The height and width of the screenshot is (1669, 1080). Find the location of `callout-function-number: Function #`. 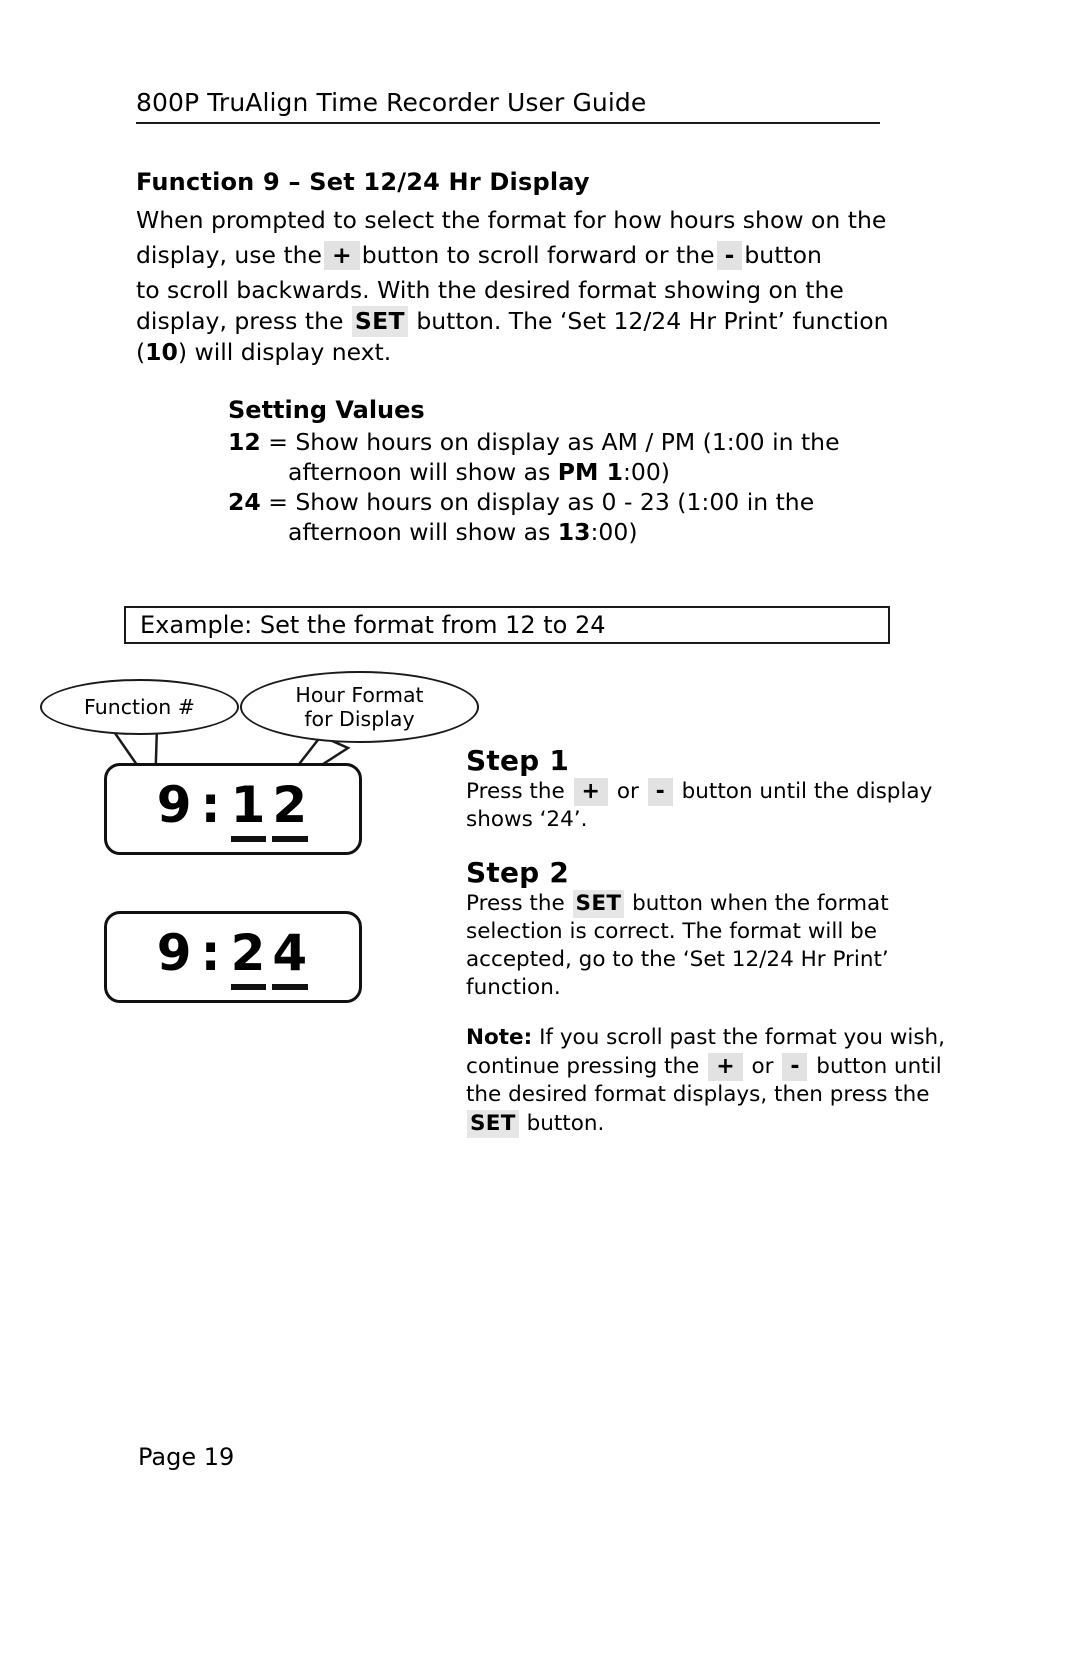

callout-function-number: Function # is located at coordinates (139, 707).